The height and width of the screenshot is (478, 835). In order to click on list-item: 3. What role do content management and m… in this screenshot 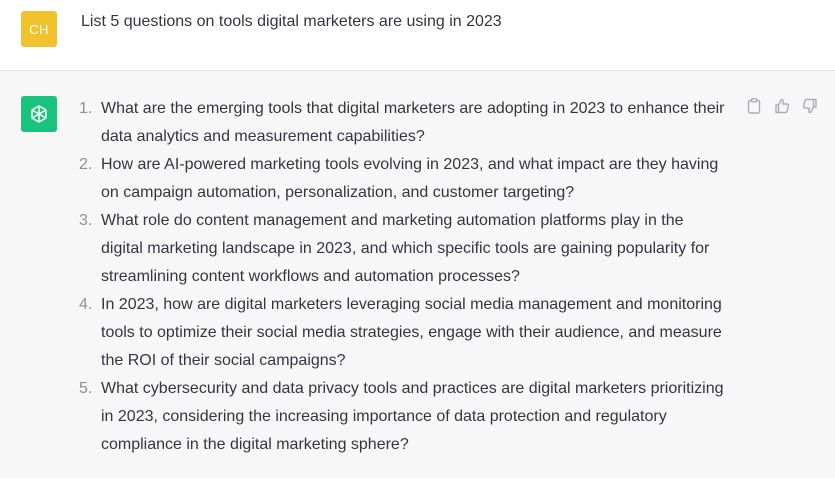, I will do `click(406, 249)`.